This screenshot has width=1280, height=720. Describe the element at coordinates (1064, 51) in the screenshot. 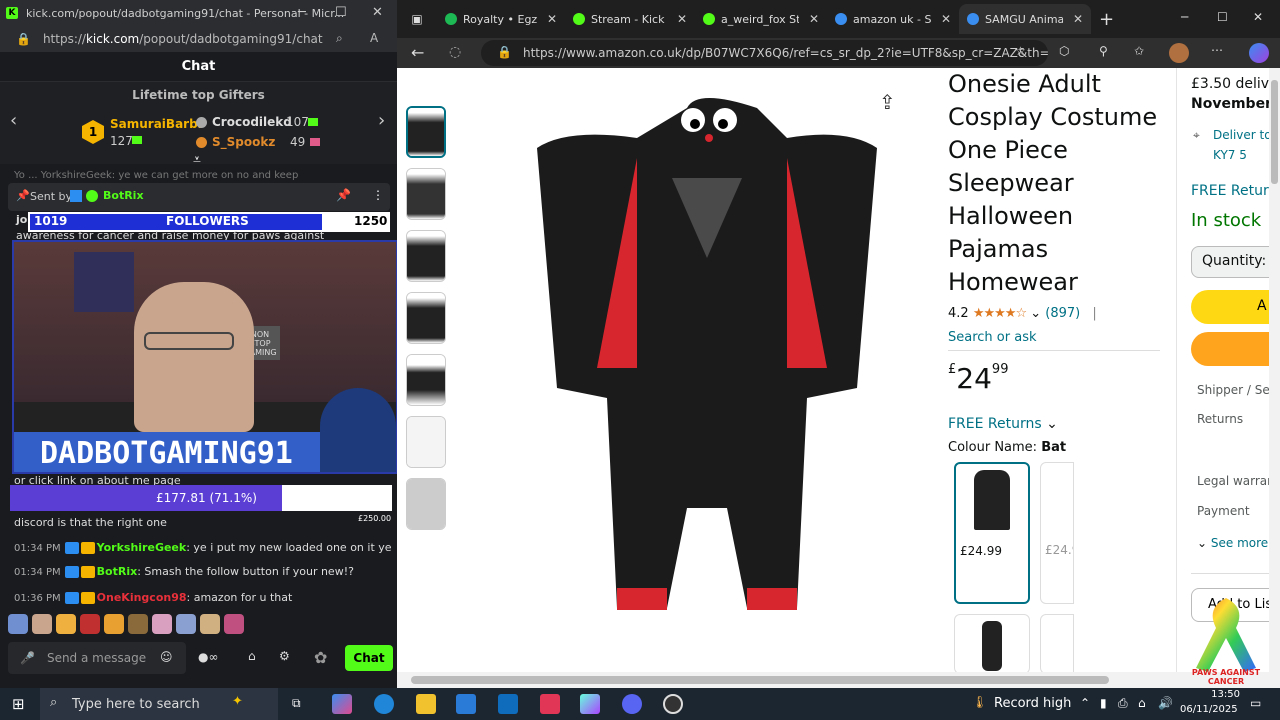

I see `extensions-icon: ⬡` at that location.